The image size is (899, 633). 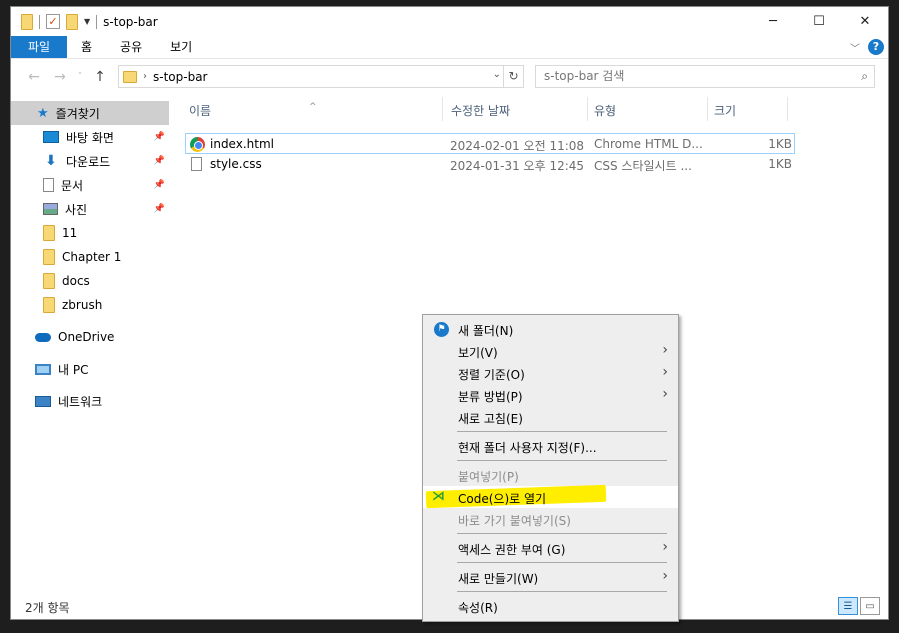 What do you see at coordinates (72, 185) in the screenshot?
I see `sidebar-item-label: 문서` at bounding box center [72, 185].